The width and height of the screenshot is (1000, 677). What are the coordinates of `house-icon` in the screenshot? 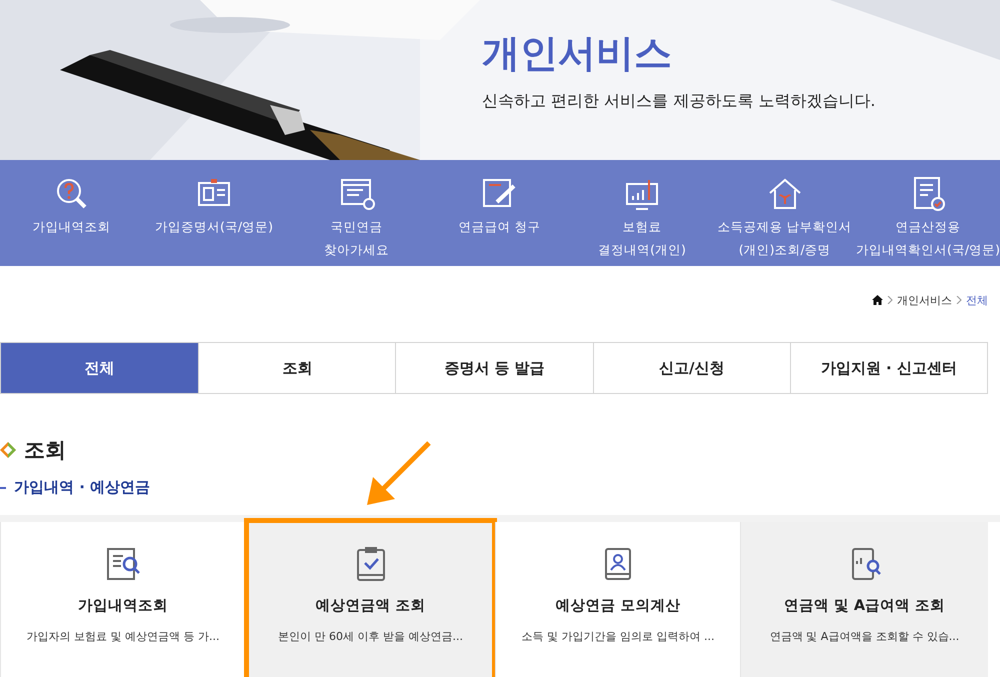 It's located at (784, 194).